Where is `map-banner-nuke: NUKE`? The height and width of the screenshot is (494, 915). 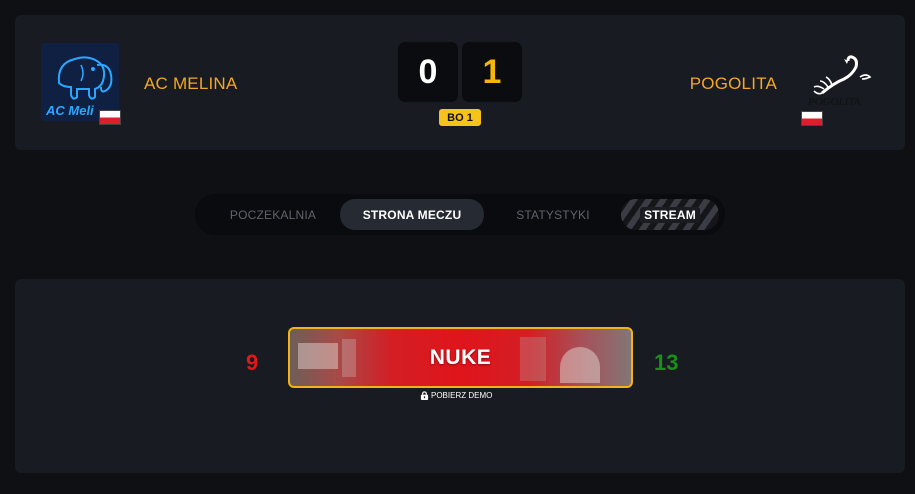 map-banner-nuke: NUKE is located at coordinates (460, 357).